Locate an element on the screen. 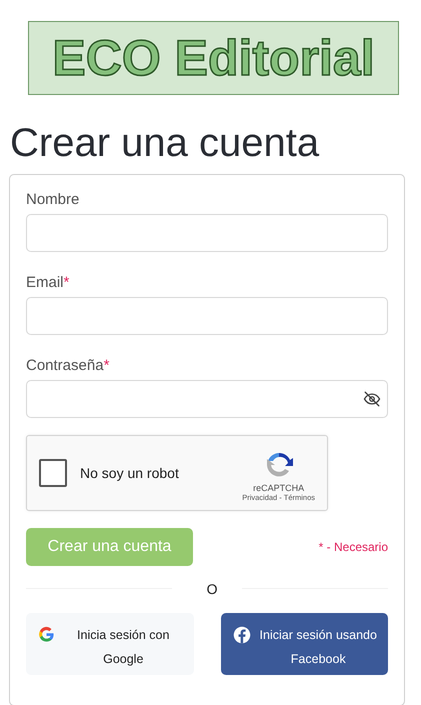  field-label: Nombre is located at coordinates (53, 200).